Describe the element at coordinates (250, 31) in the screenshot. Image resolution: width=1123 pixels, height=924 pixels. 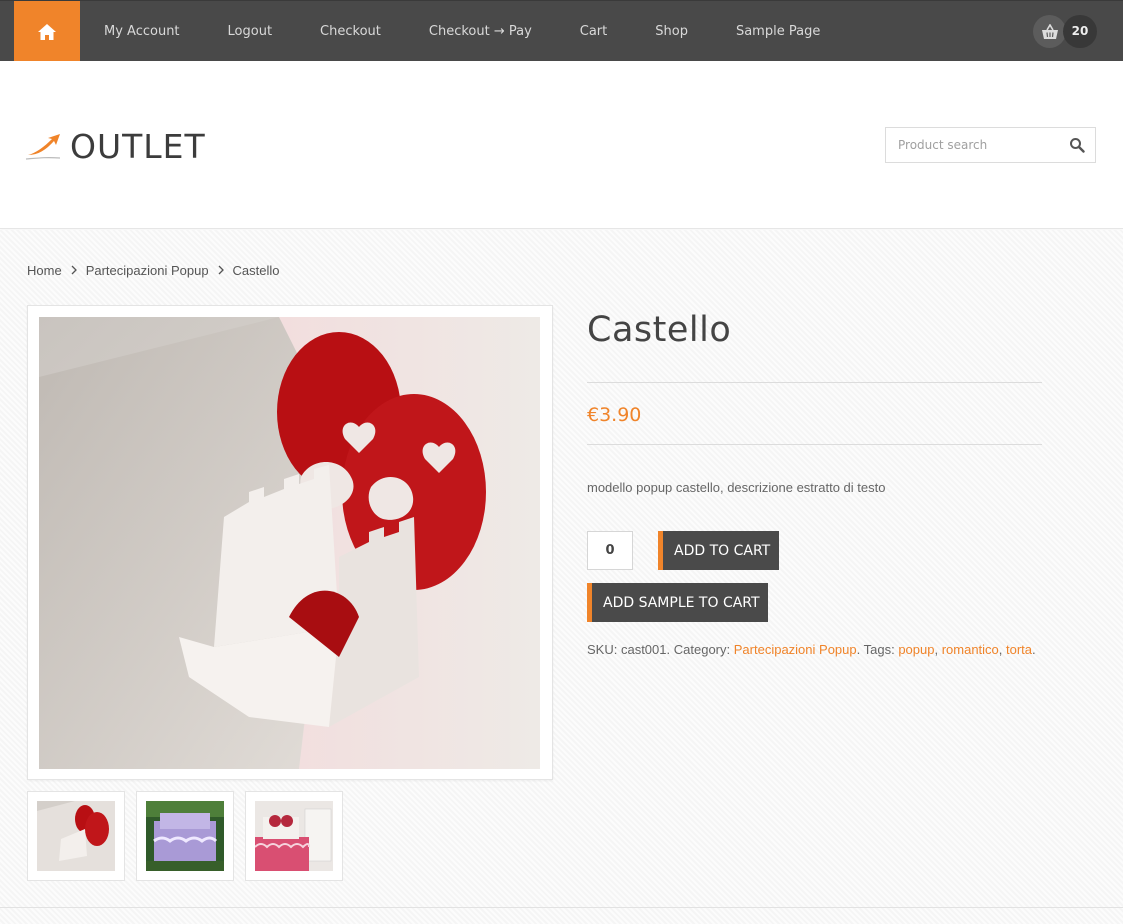
I see `nav-logout: Logout` at that location.